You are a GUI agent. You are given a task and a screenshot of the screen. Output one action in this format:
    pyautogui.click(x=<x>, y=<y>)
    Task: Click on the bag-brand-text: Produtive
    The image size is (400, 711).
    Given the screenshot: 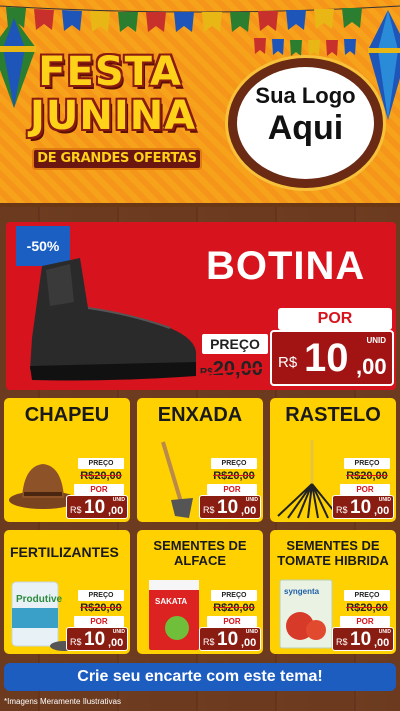 What is the action you would take?
    pyautogui.click(x=39, y=599)
    